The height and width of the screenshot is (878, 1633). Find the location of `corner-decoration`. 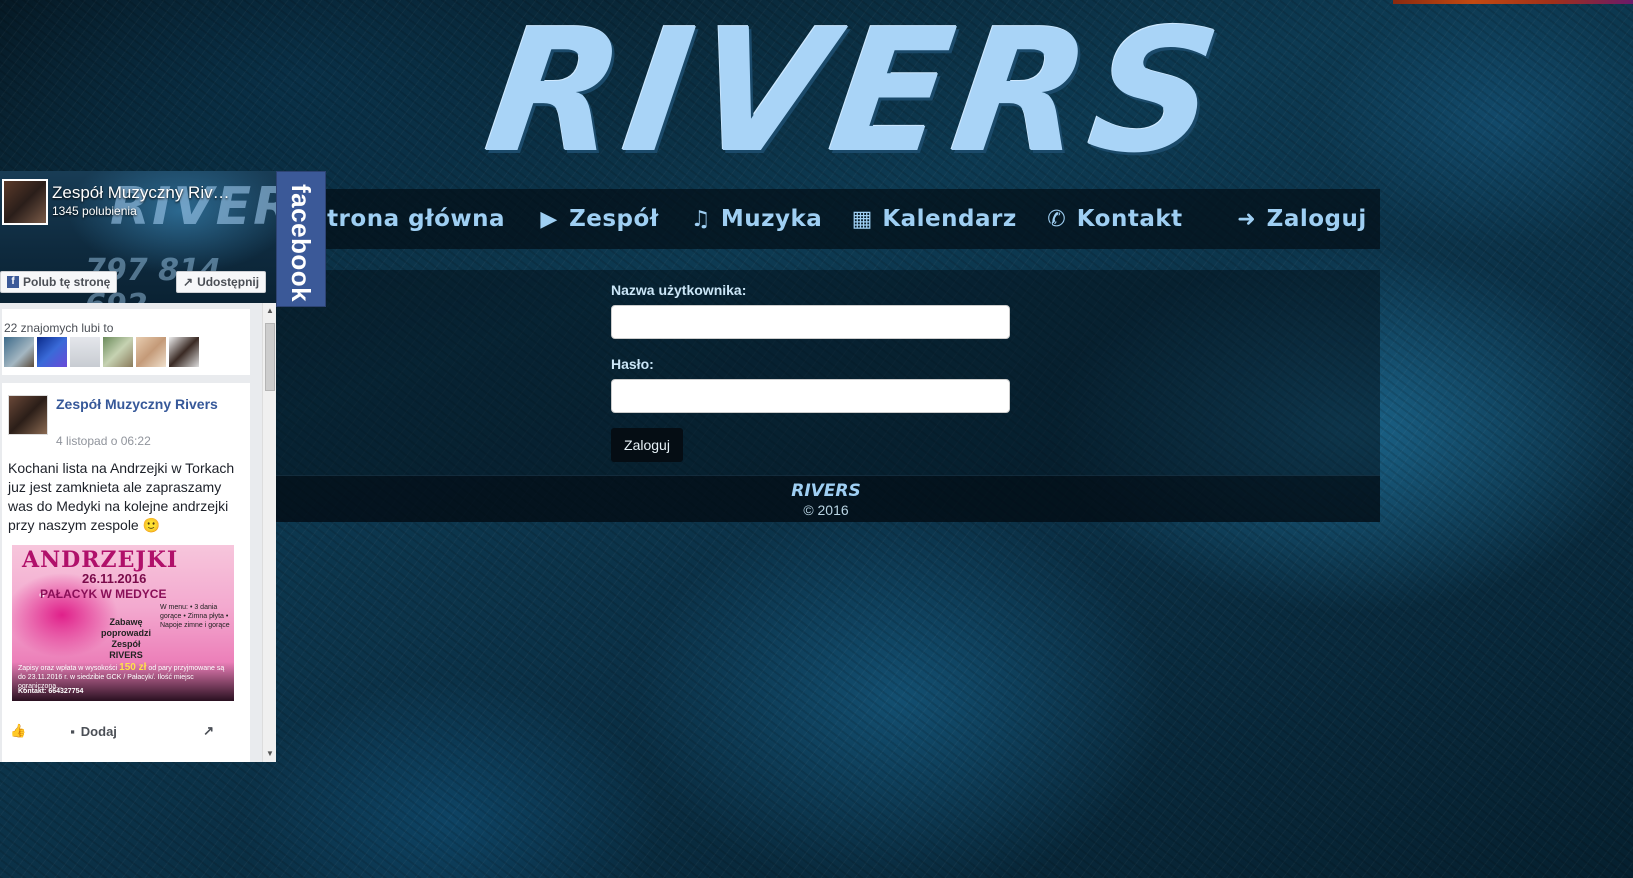

corner-decoration is located at coordinates (1513, 2).